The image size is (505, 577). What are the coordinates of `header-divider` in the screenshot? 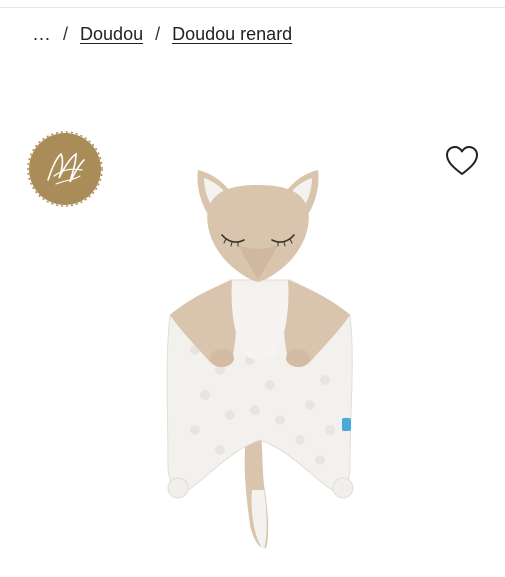 It's located at (252, 7).